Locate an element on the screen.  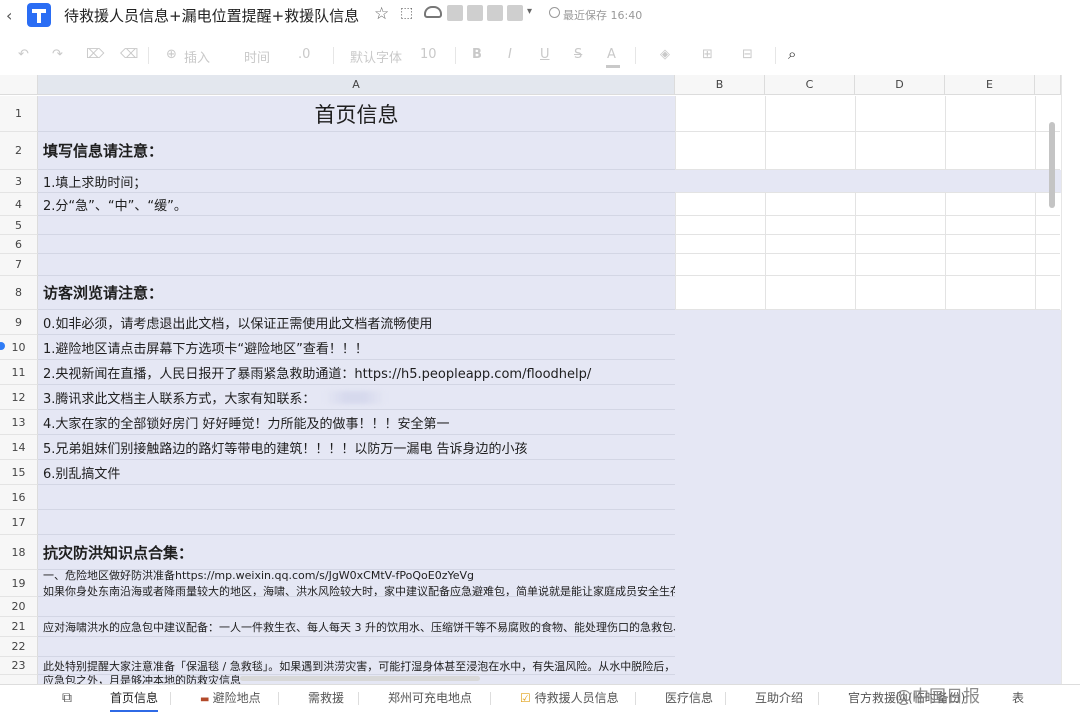
row-header: 13 is located at coordinates (19, 422).